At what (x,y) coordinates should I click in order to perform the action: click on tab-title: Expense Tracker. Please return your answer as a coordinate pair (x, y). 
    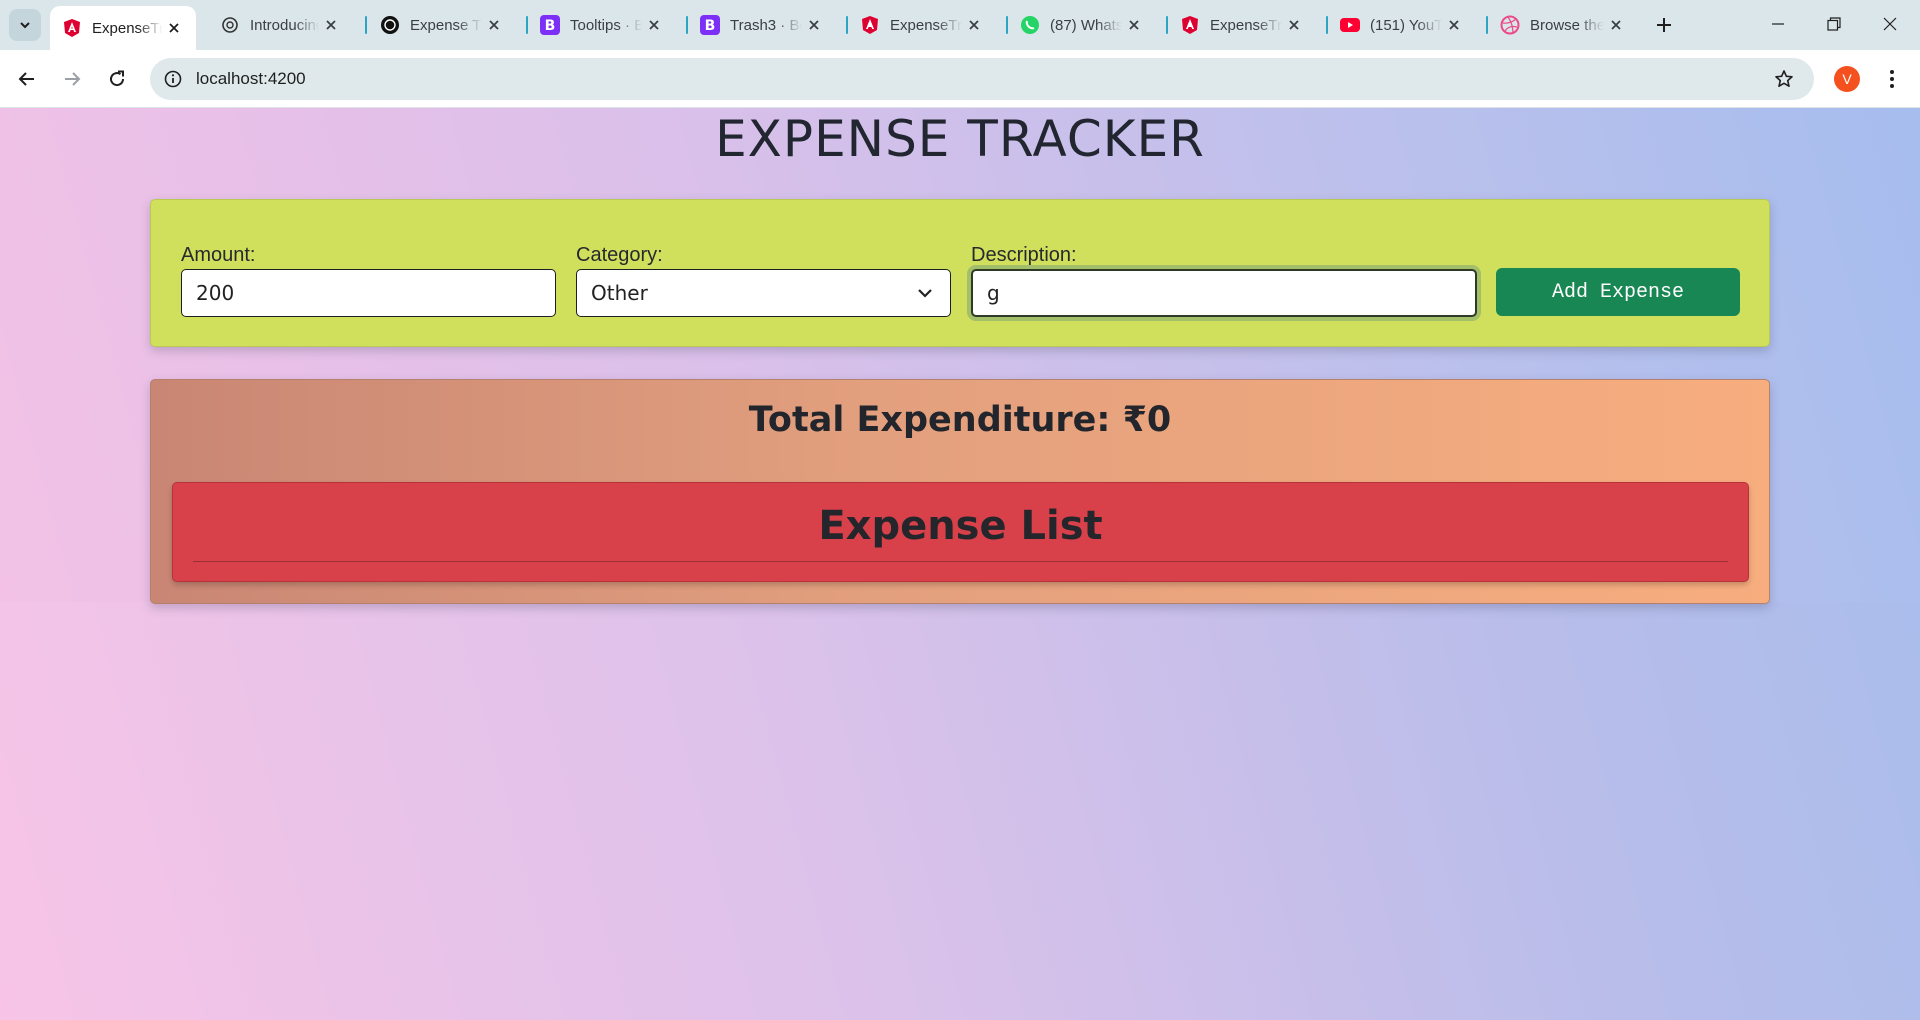
    Looking at the image, I should click on (446, 25).